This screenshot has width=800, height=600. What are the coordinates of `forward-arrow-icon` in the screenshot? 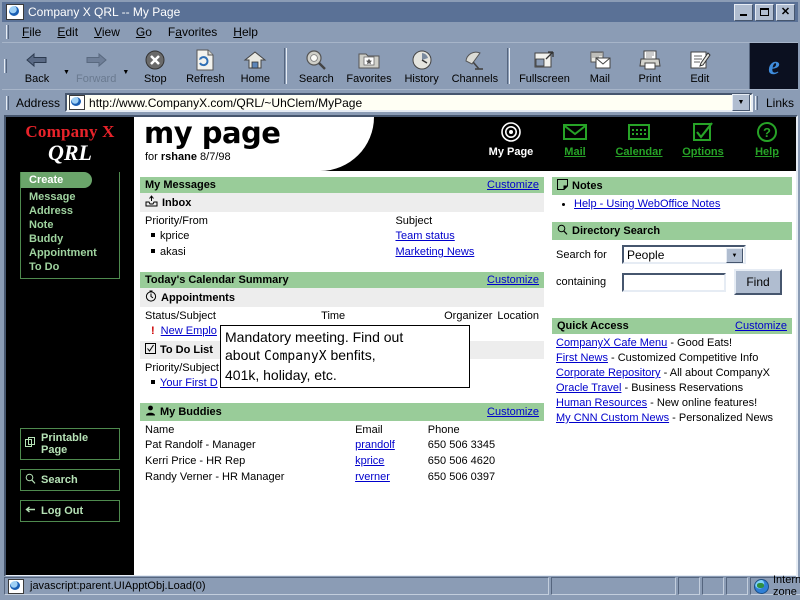 It's located at (96, 60).